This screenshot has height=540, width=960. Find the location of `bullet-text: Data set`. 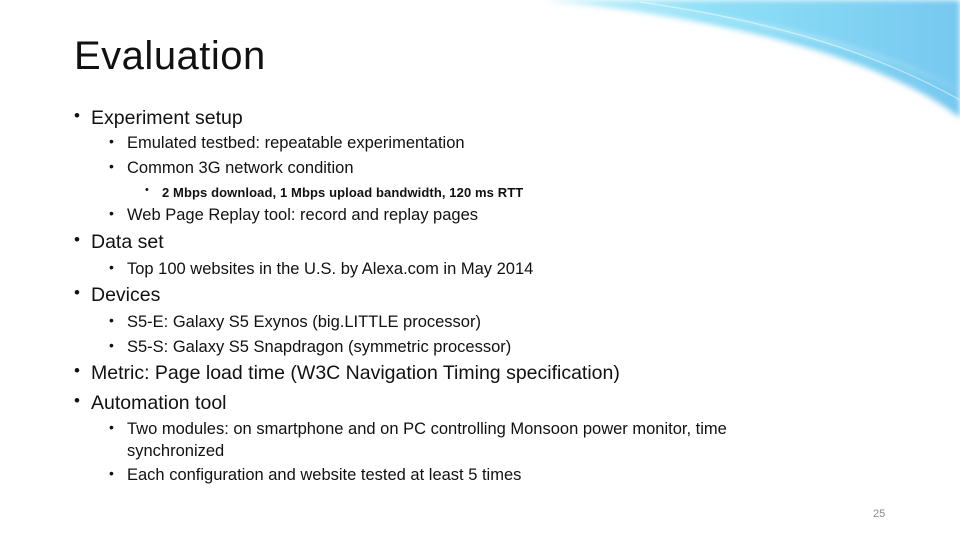

bullet-text: Data set is located at coordinates (127, 242).